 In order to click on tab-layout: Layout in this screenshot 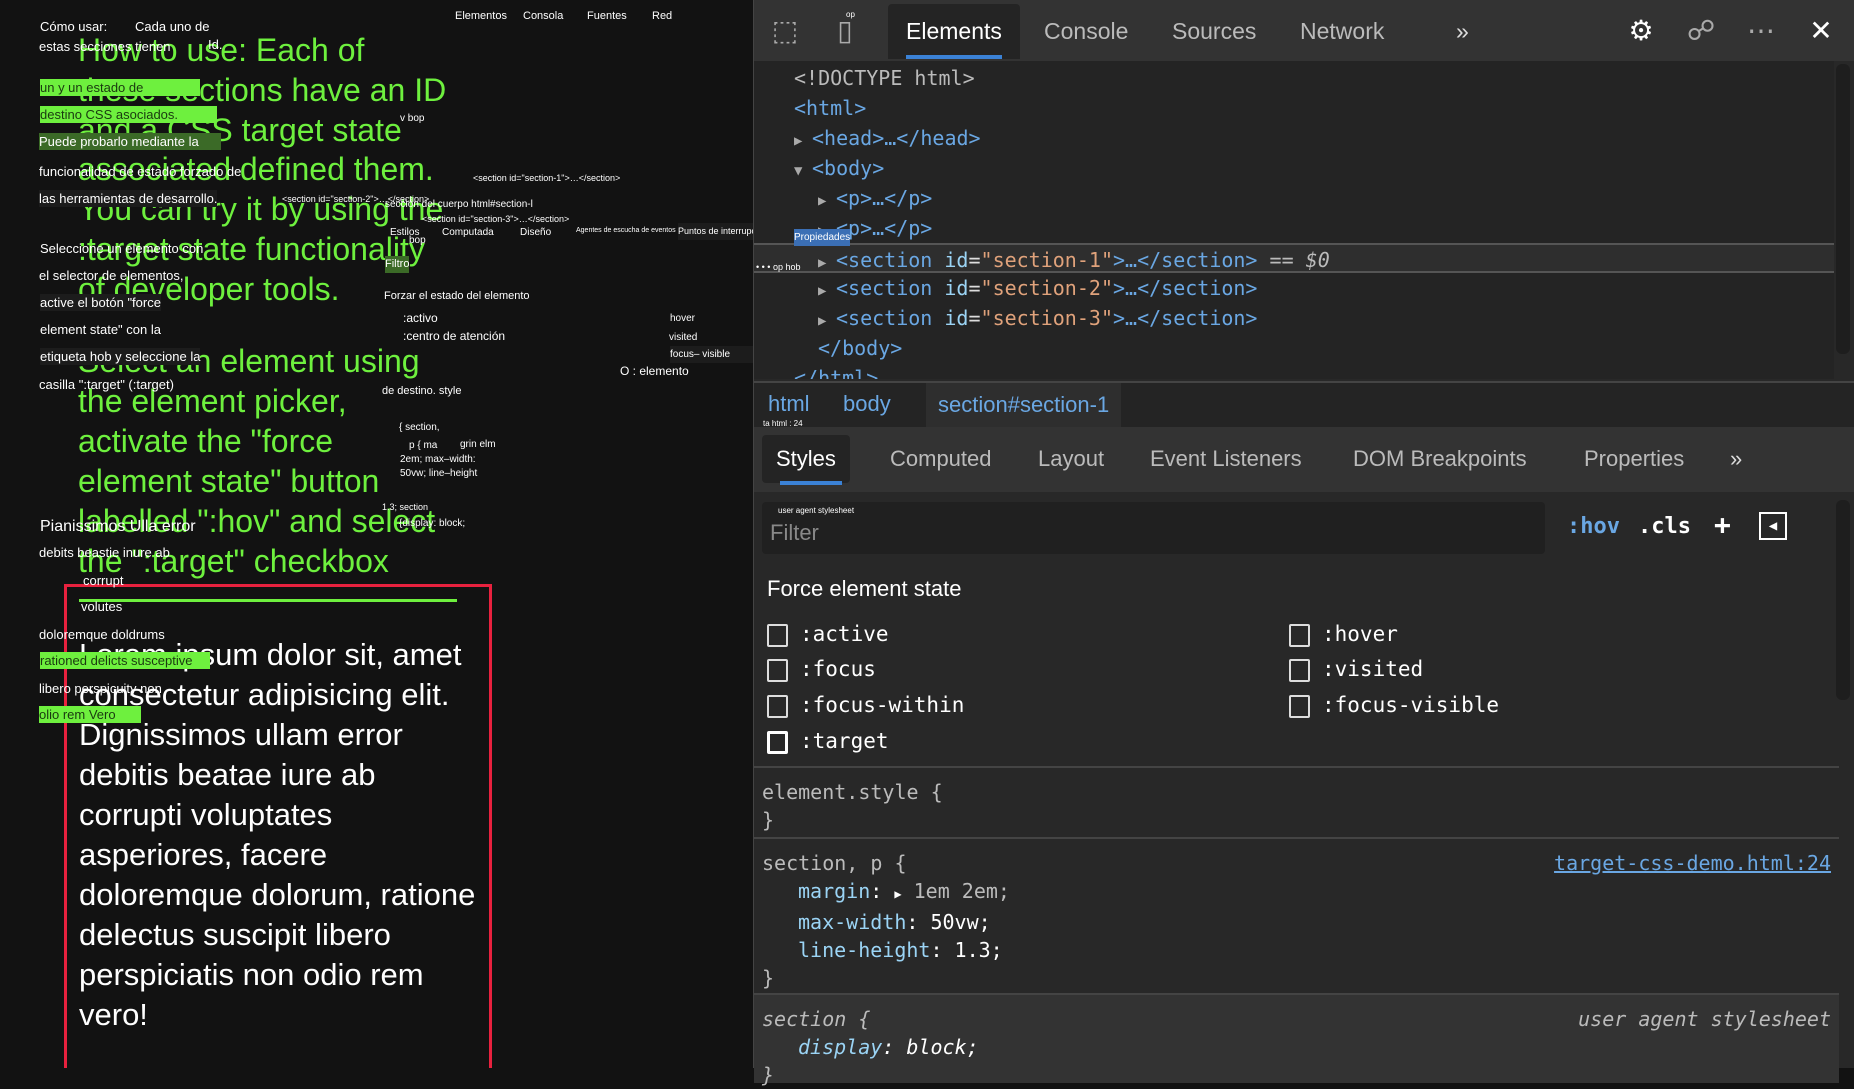, I will do `click(1071, 459)`.